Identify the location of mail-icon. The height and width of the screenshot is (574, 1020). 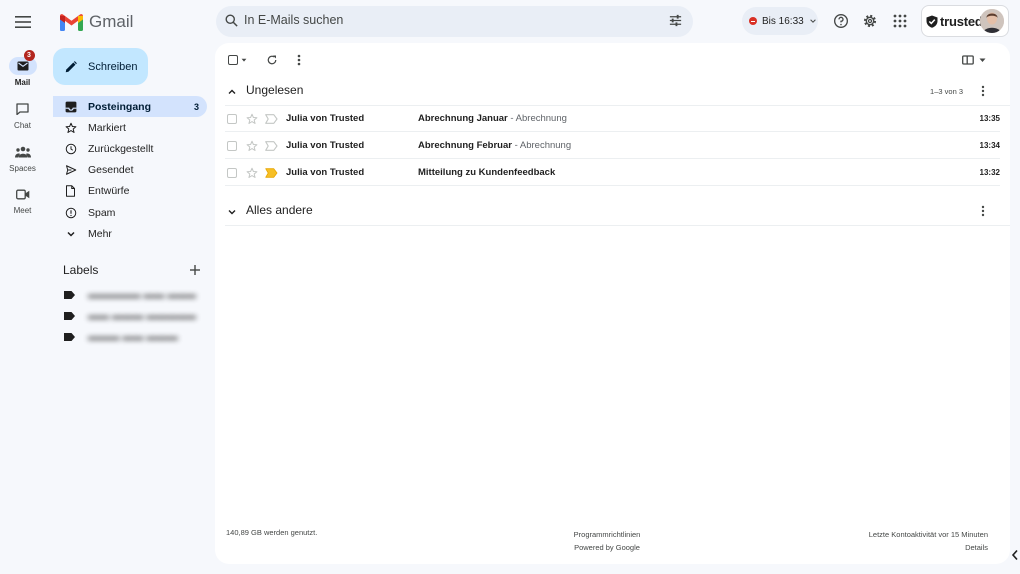
(22, 66).